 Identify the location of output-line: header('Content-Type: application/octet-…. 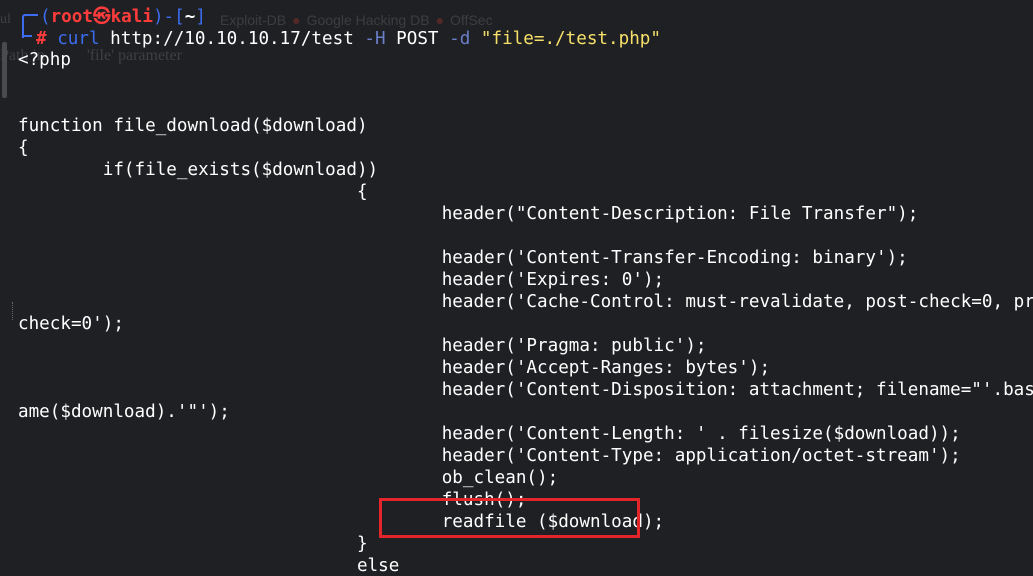
(489, 456).